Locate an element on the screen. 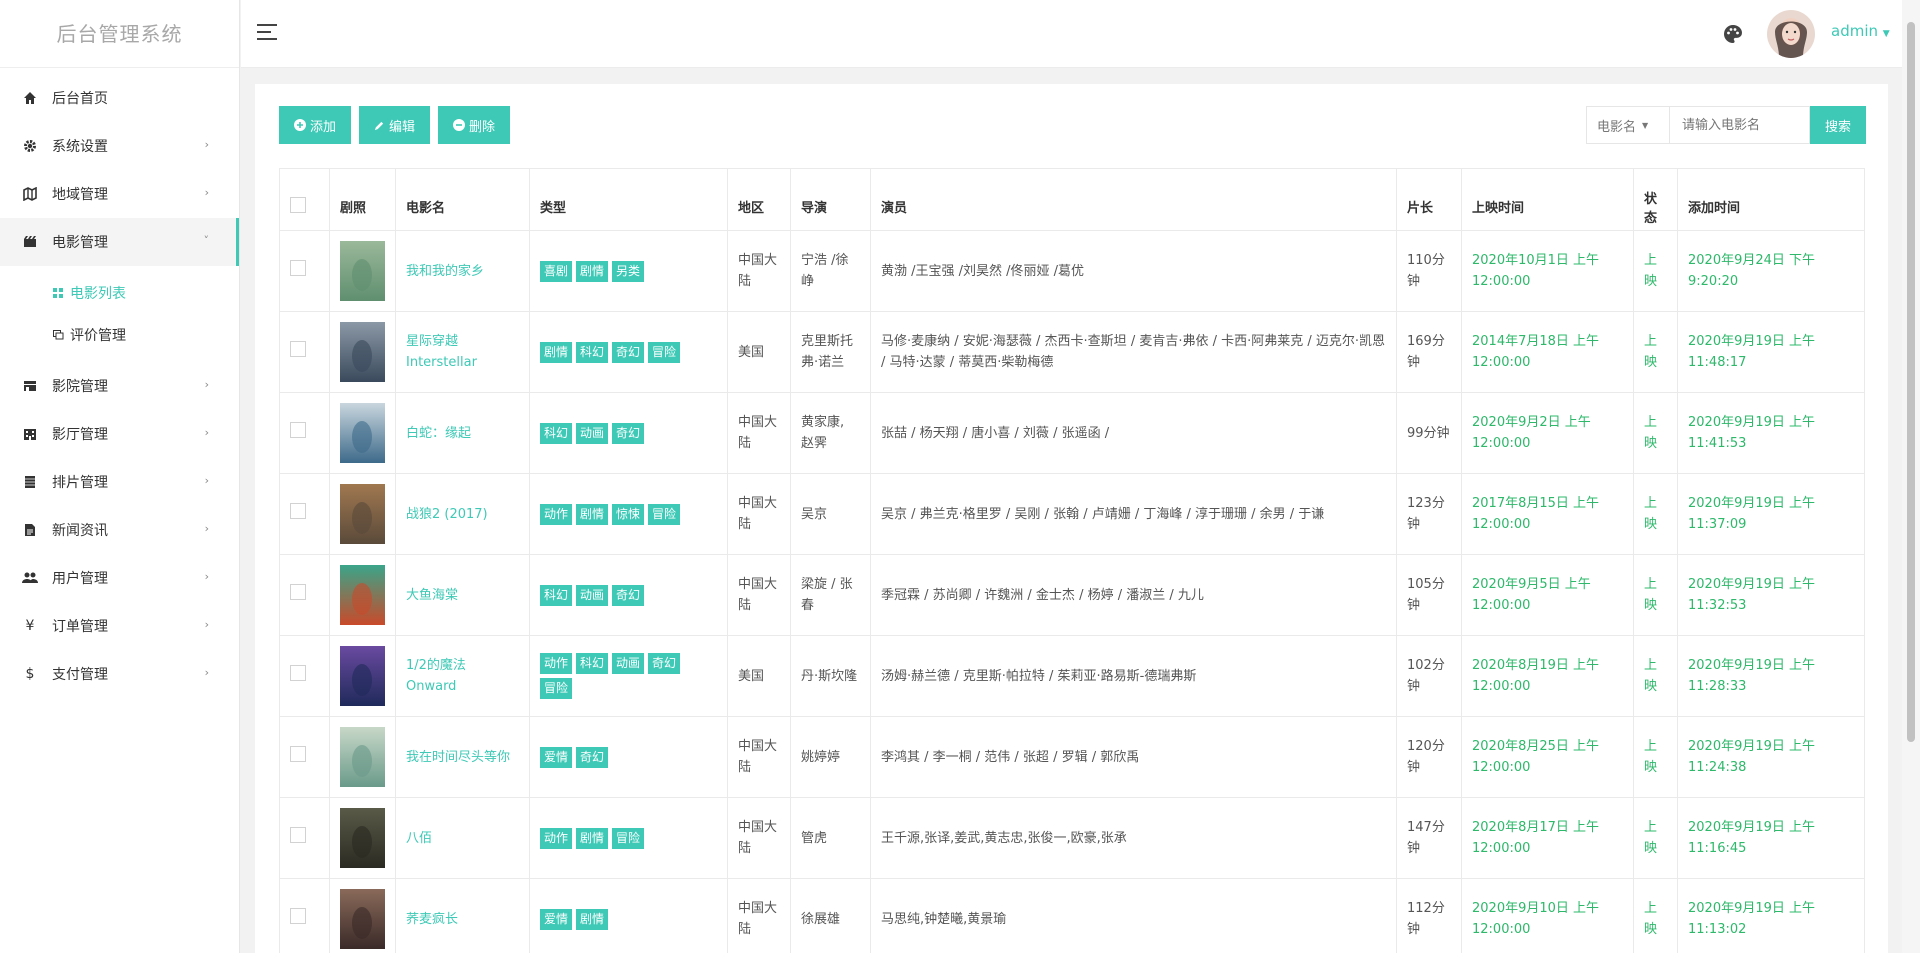 This screenshot has height=953, width=1920. genre-tag: 动作 is located at coordinates (556, 663).